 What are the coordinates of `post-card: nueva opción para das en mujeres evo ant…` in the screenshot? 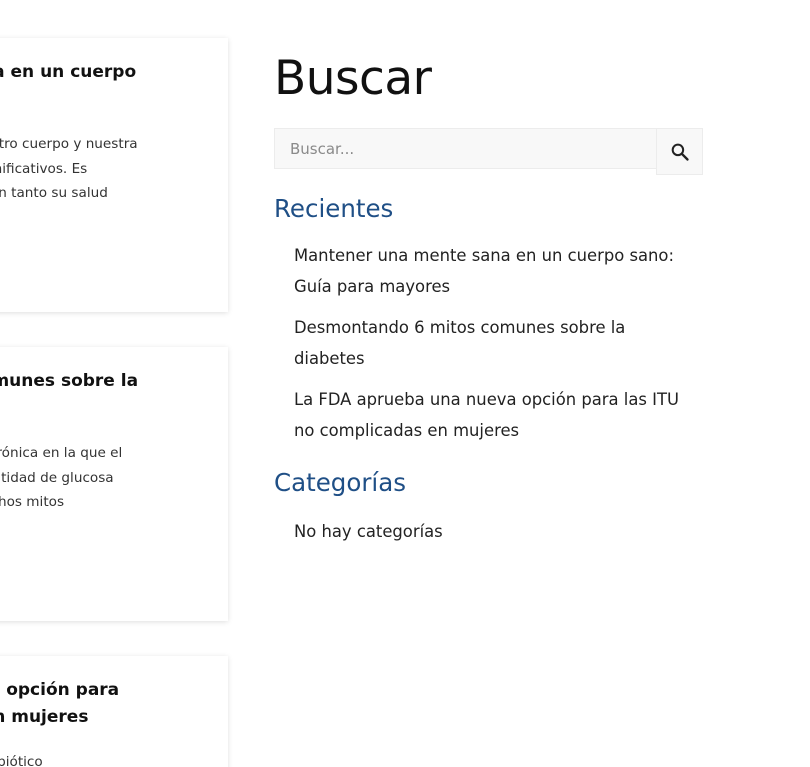 It's located at (114, 711).